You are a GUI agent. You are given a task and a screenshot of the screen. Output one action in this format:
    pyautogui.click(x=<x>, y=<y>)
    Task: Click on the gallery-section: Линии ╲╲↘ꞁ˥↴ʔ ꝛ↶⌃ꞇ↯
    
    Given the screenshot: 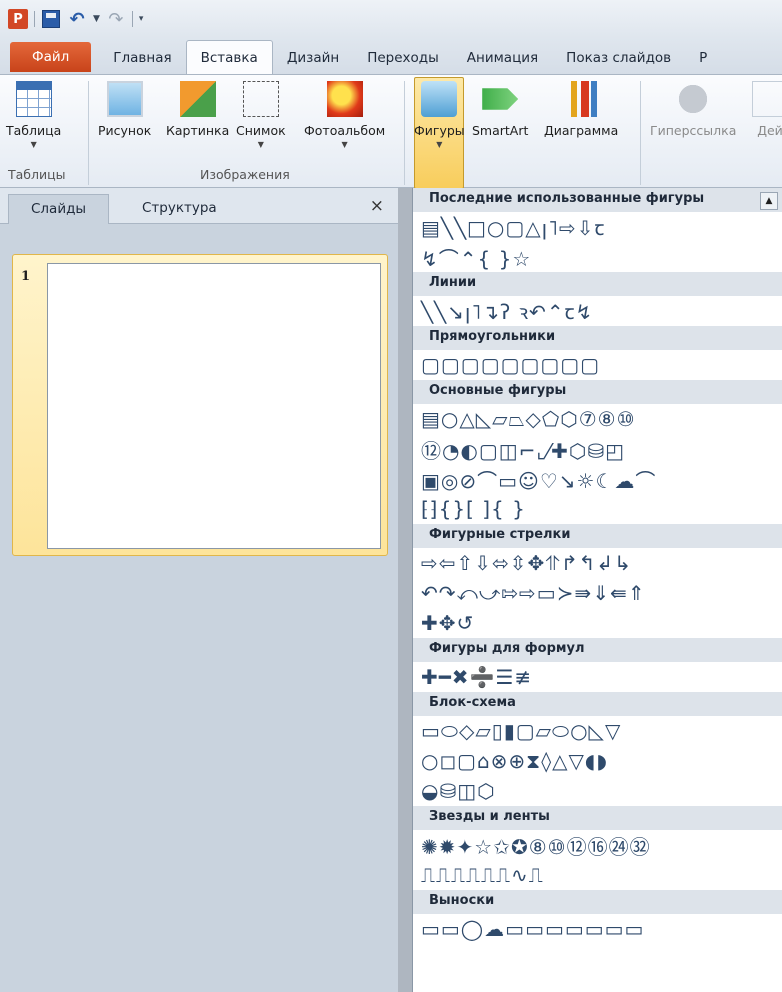 What is the action you would take?
    pyautogui.click(x=597, y=299)
    